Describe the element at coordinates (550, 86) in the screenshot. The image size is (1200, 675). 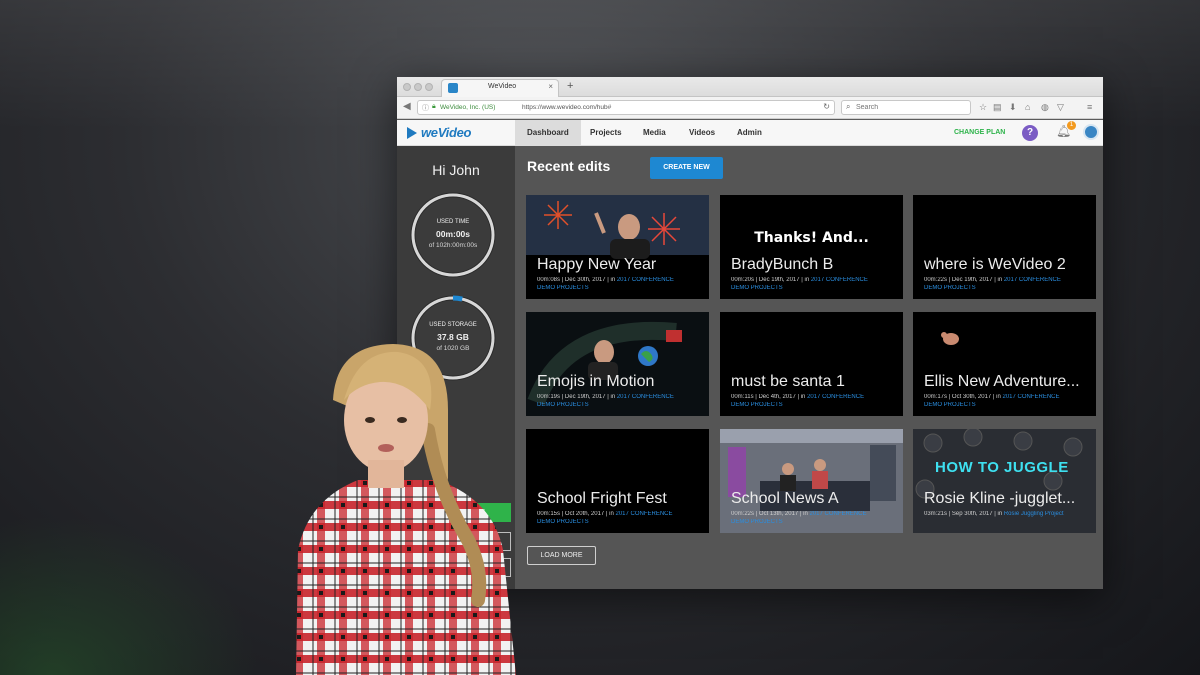
I see `tab-close-icon: ×` at that location.